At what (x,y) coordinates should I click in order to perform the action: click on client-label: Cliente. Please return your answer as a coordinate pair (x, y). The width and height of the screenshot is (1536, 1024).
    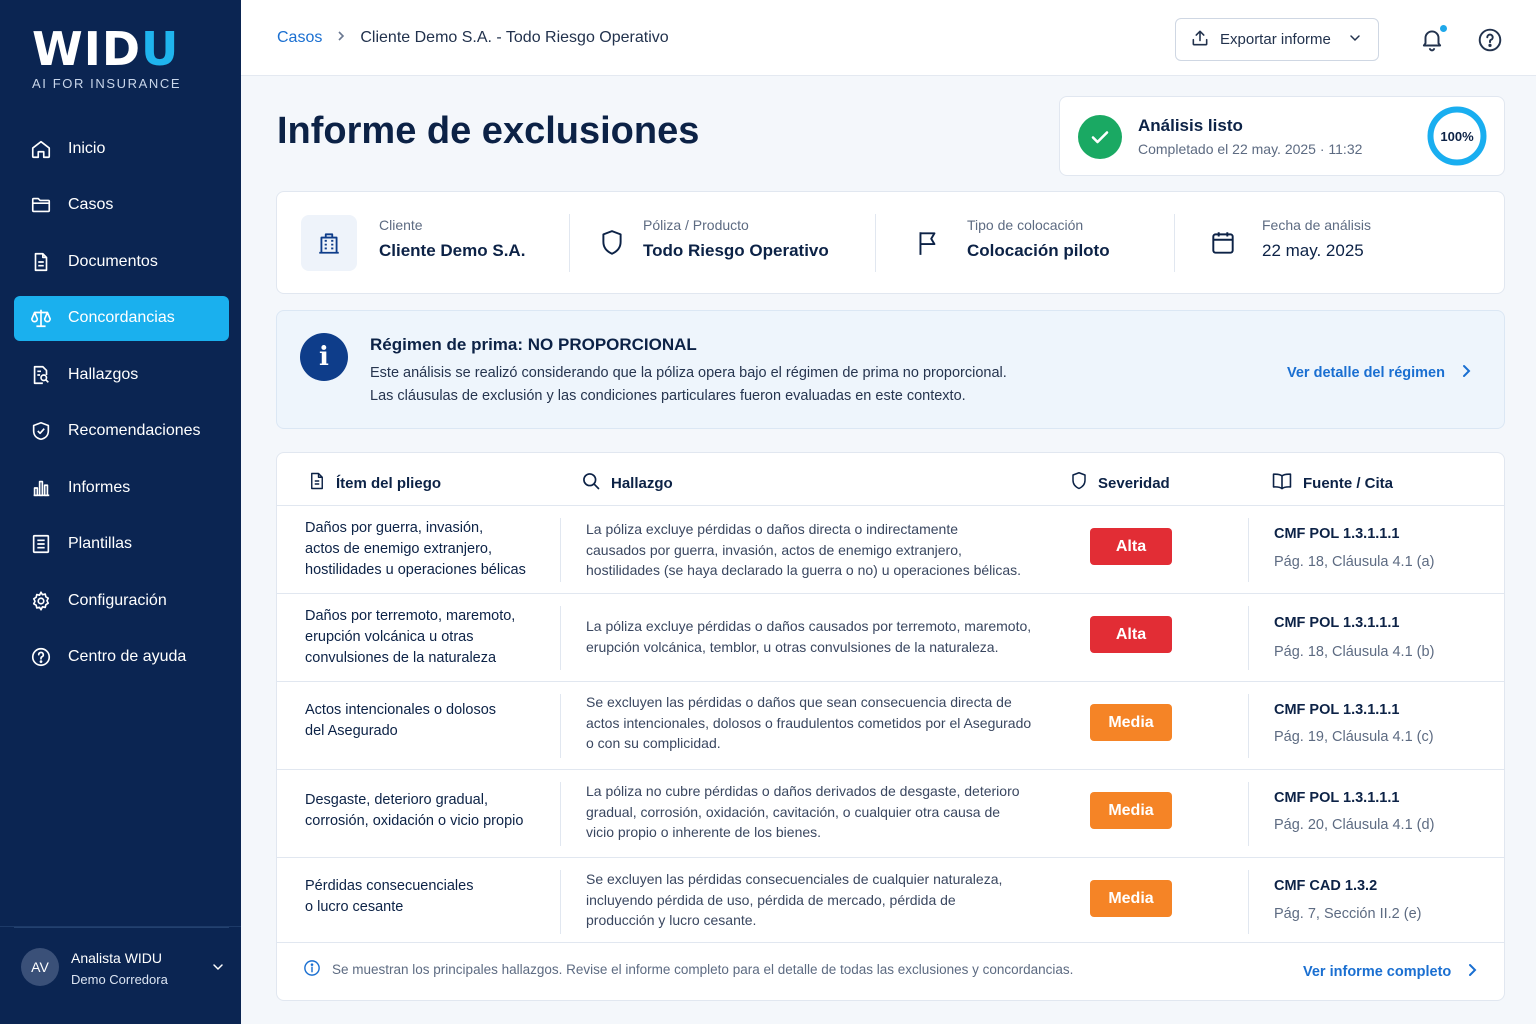
    Looking at the image, I should click on (401, 225).